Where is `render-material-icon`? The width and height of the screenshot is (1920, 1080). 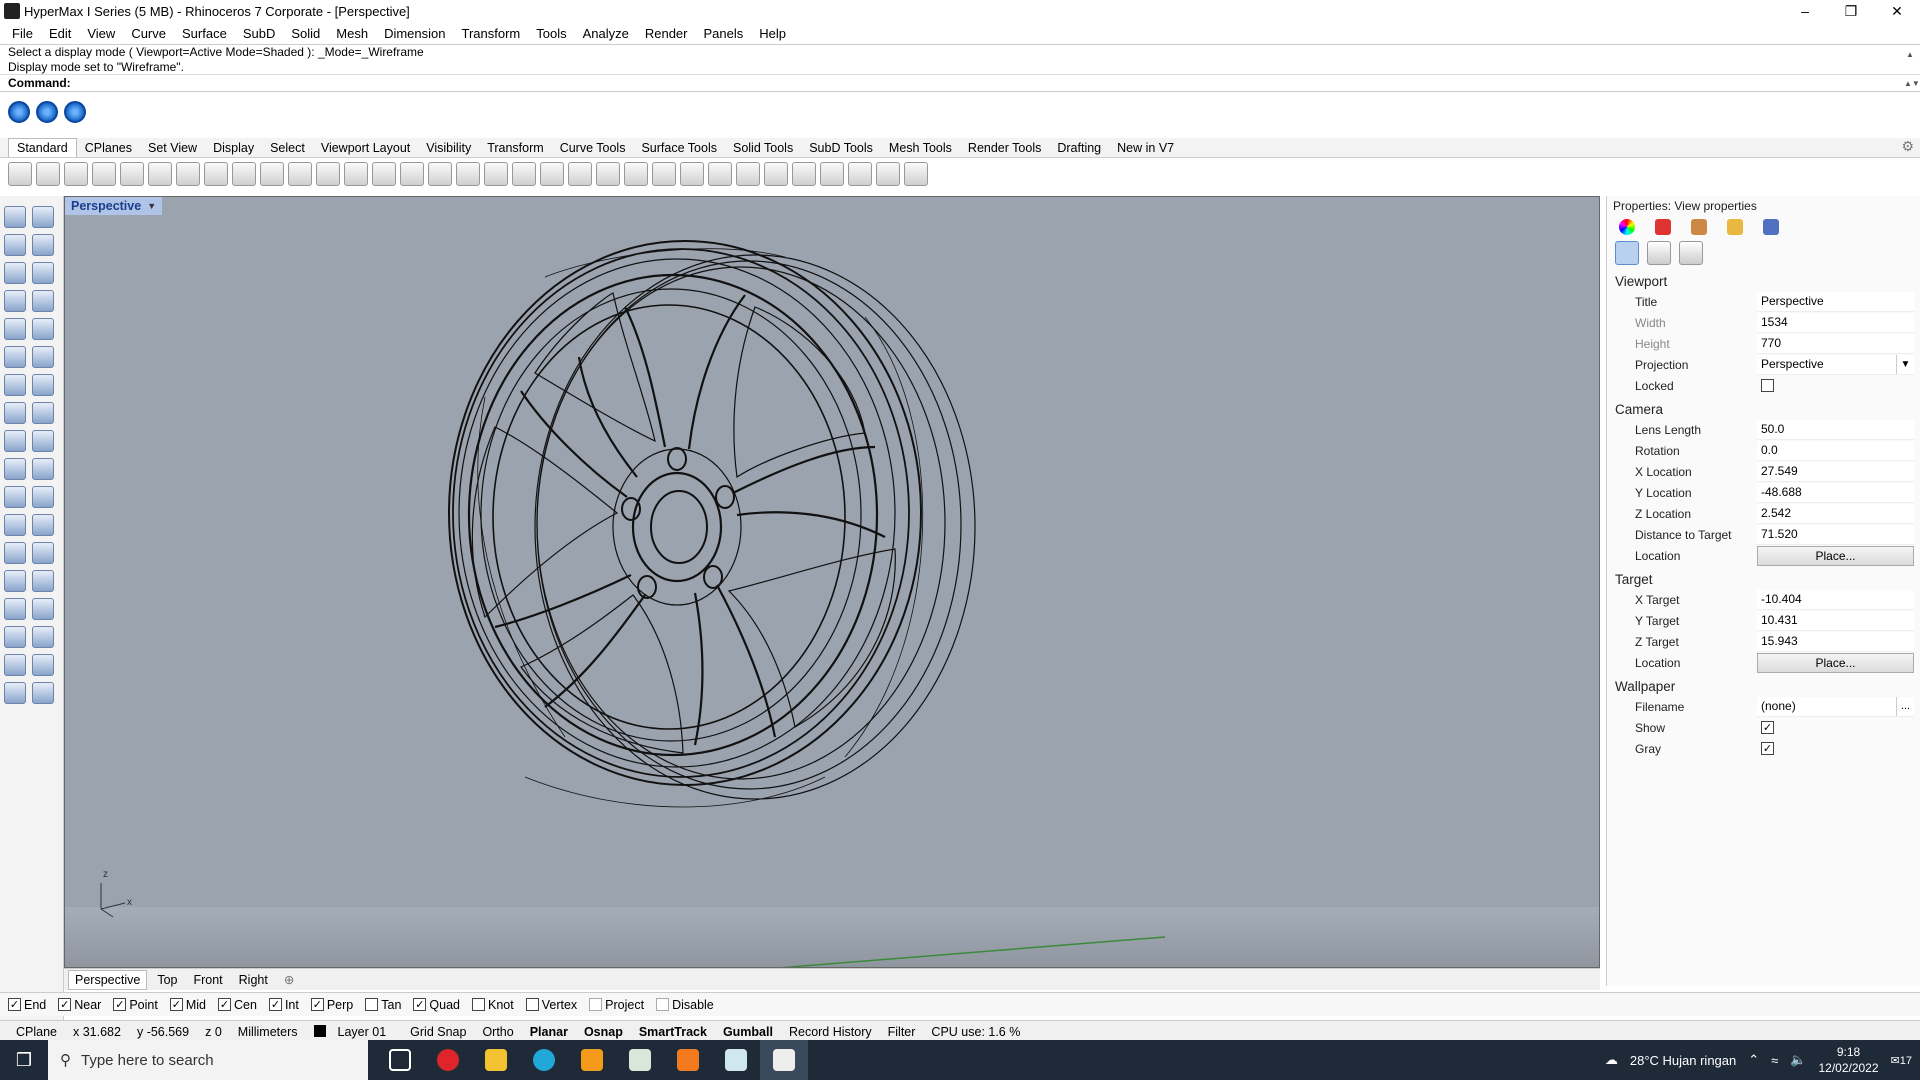
render-material-icon is located at coordinates (15, 693).